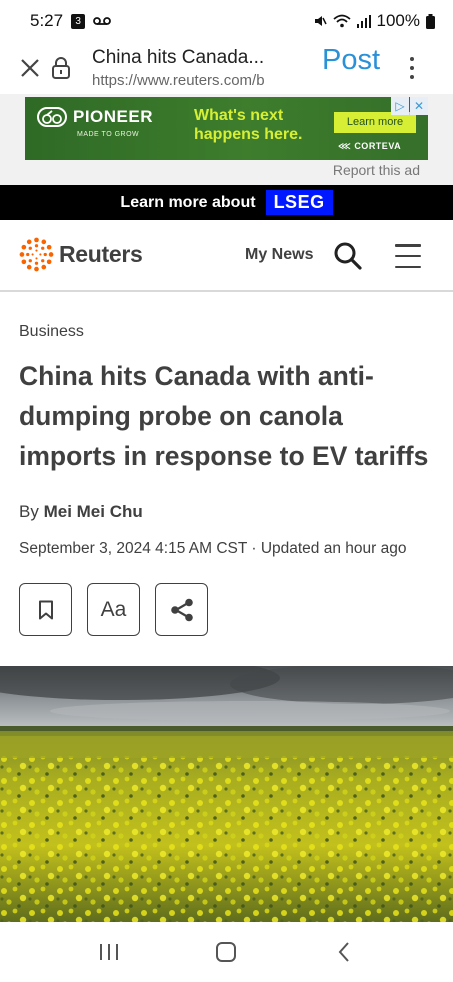 The image size is (453, 982). What do you see at coordinates (378, 146) in the screenshot?
I see `ad-sponsor-name: CORTEVA` at bounding box center [378, 146].